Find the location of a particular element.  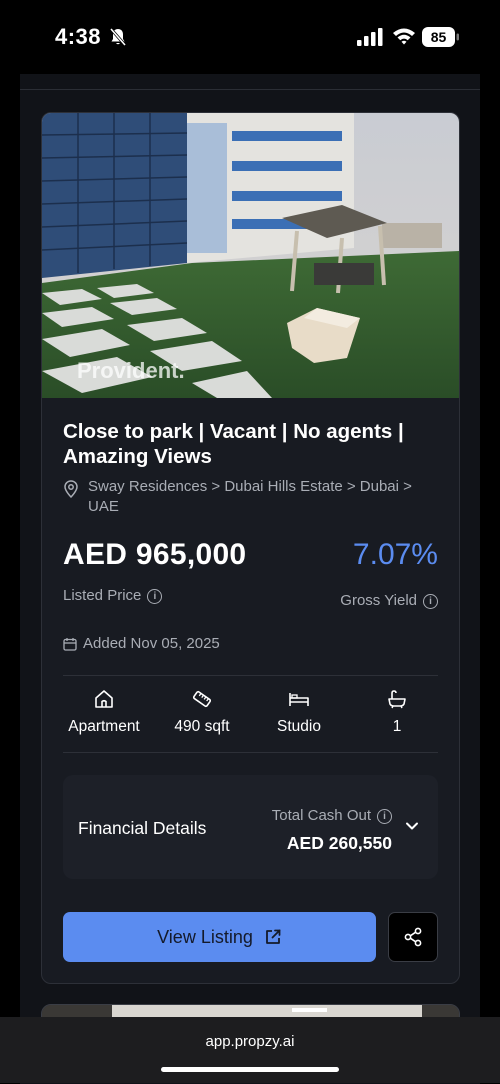

feature-bathrooms: 1 is located at coordinates (397, 712).